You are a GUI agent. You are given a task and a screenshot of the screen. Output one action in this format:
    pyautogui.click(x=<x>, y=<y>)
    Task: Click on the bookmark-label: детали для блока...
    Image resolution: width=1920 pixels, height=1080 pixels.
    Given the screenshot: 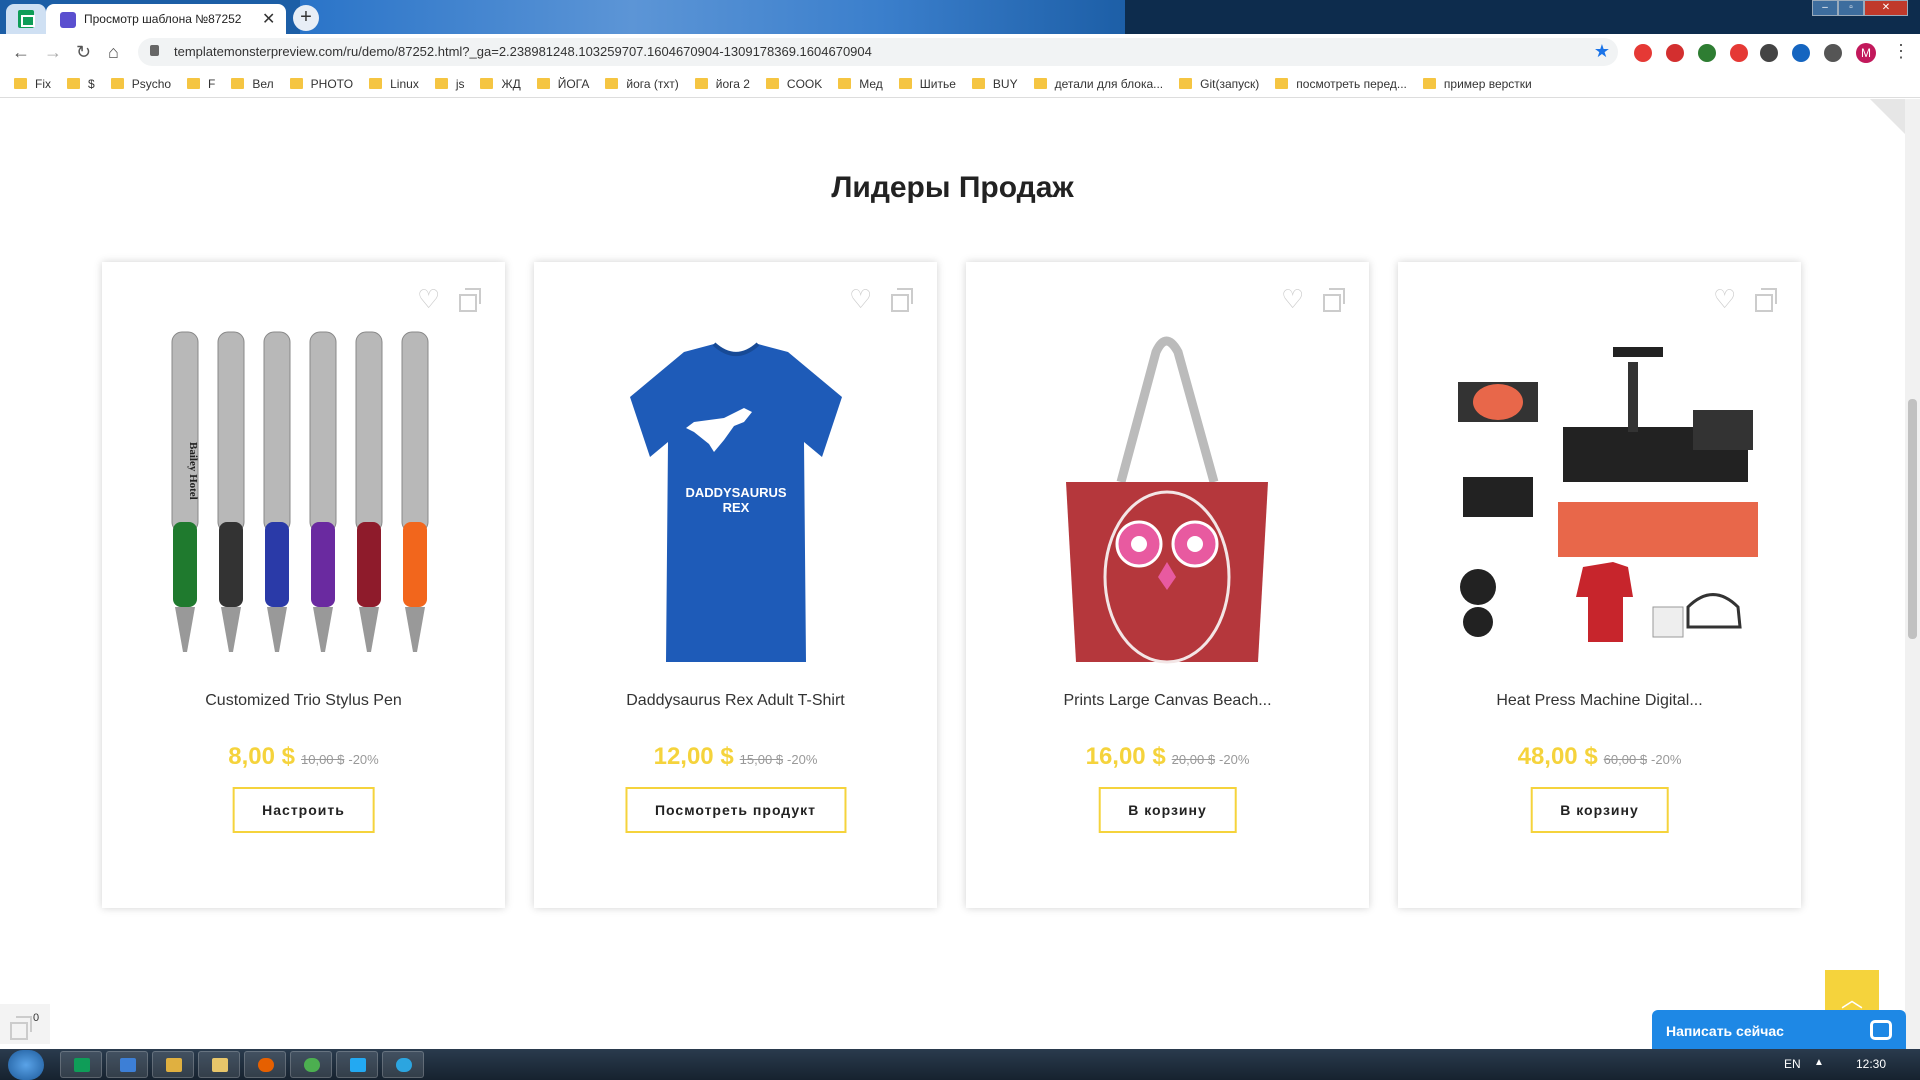 What is the action you would take?
    pyautogui.click(x=1109, y=83)
    